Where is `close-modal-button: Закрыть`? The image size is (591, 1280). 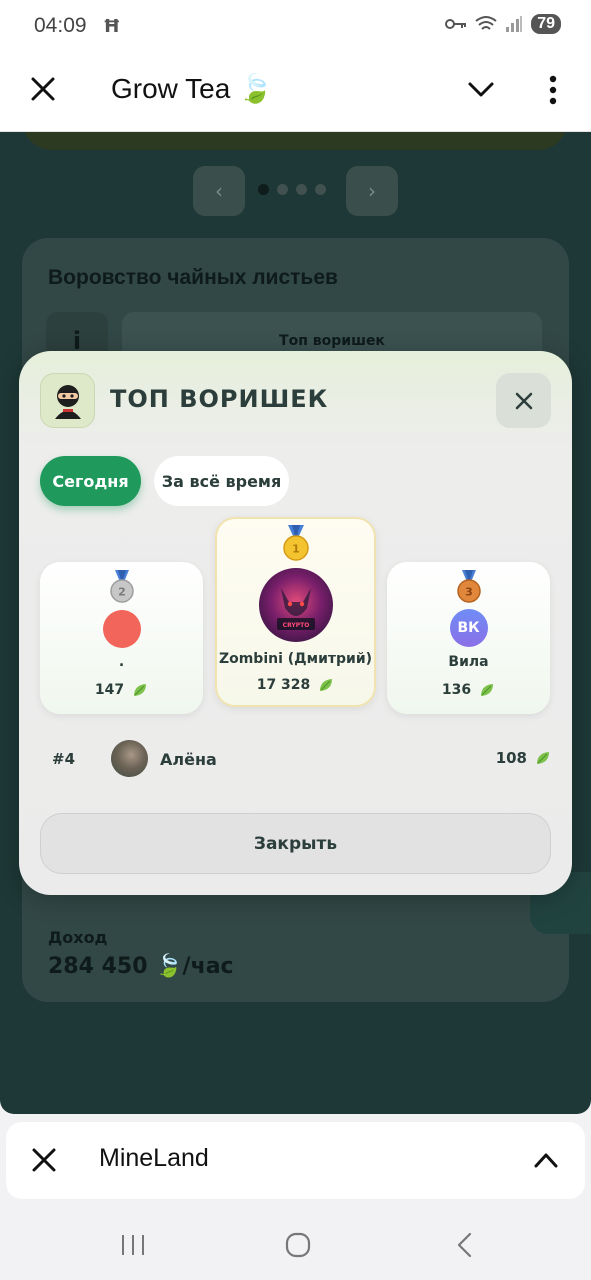
close-modal-button: Закрыть is located at coordinates (295, 843).